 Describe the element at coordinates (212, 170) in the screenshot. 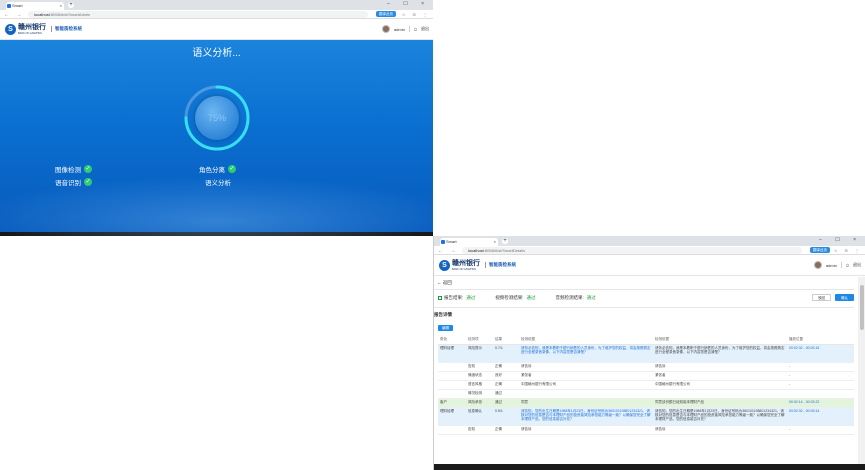

I see `step-label: 角色分离` at that location.